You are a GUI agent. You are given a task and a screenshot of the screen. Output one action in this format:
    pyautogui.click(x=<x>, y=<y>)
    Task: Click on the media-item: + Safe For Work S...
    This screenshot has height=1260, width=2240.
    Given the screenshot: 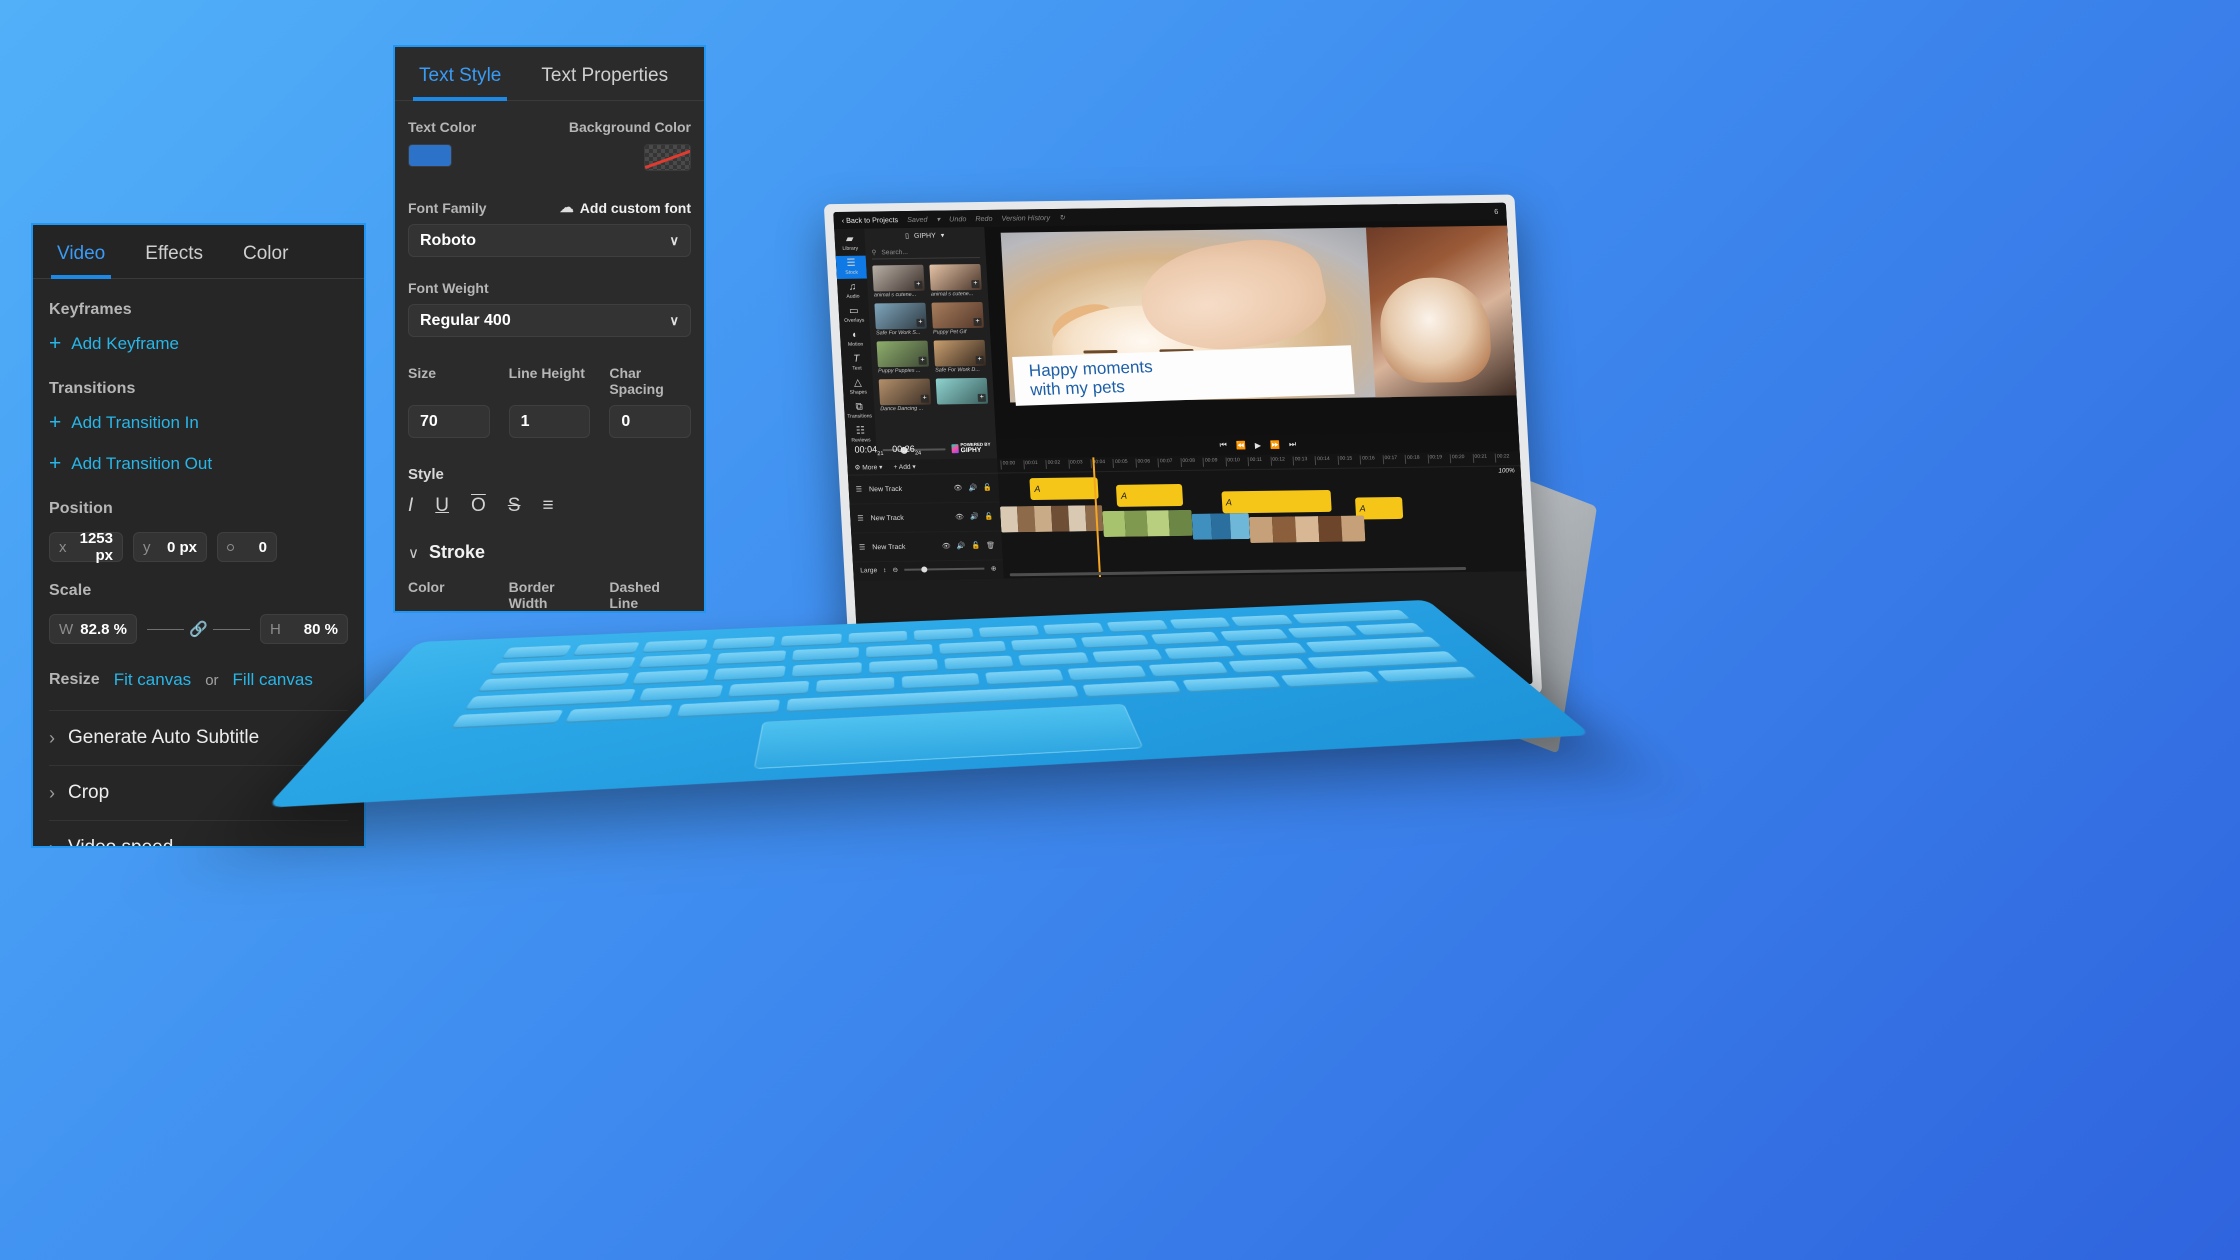 What is the action you would take?
    pyautogui.click(x=900, y=319)
    